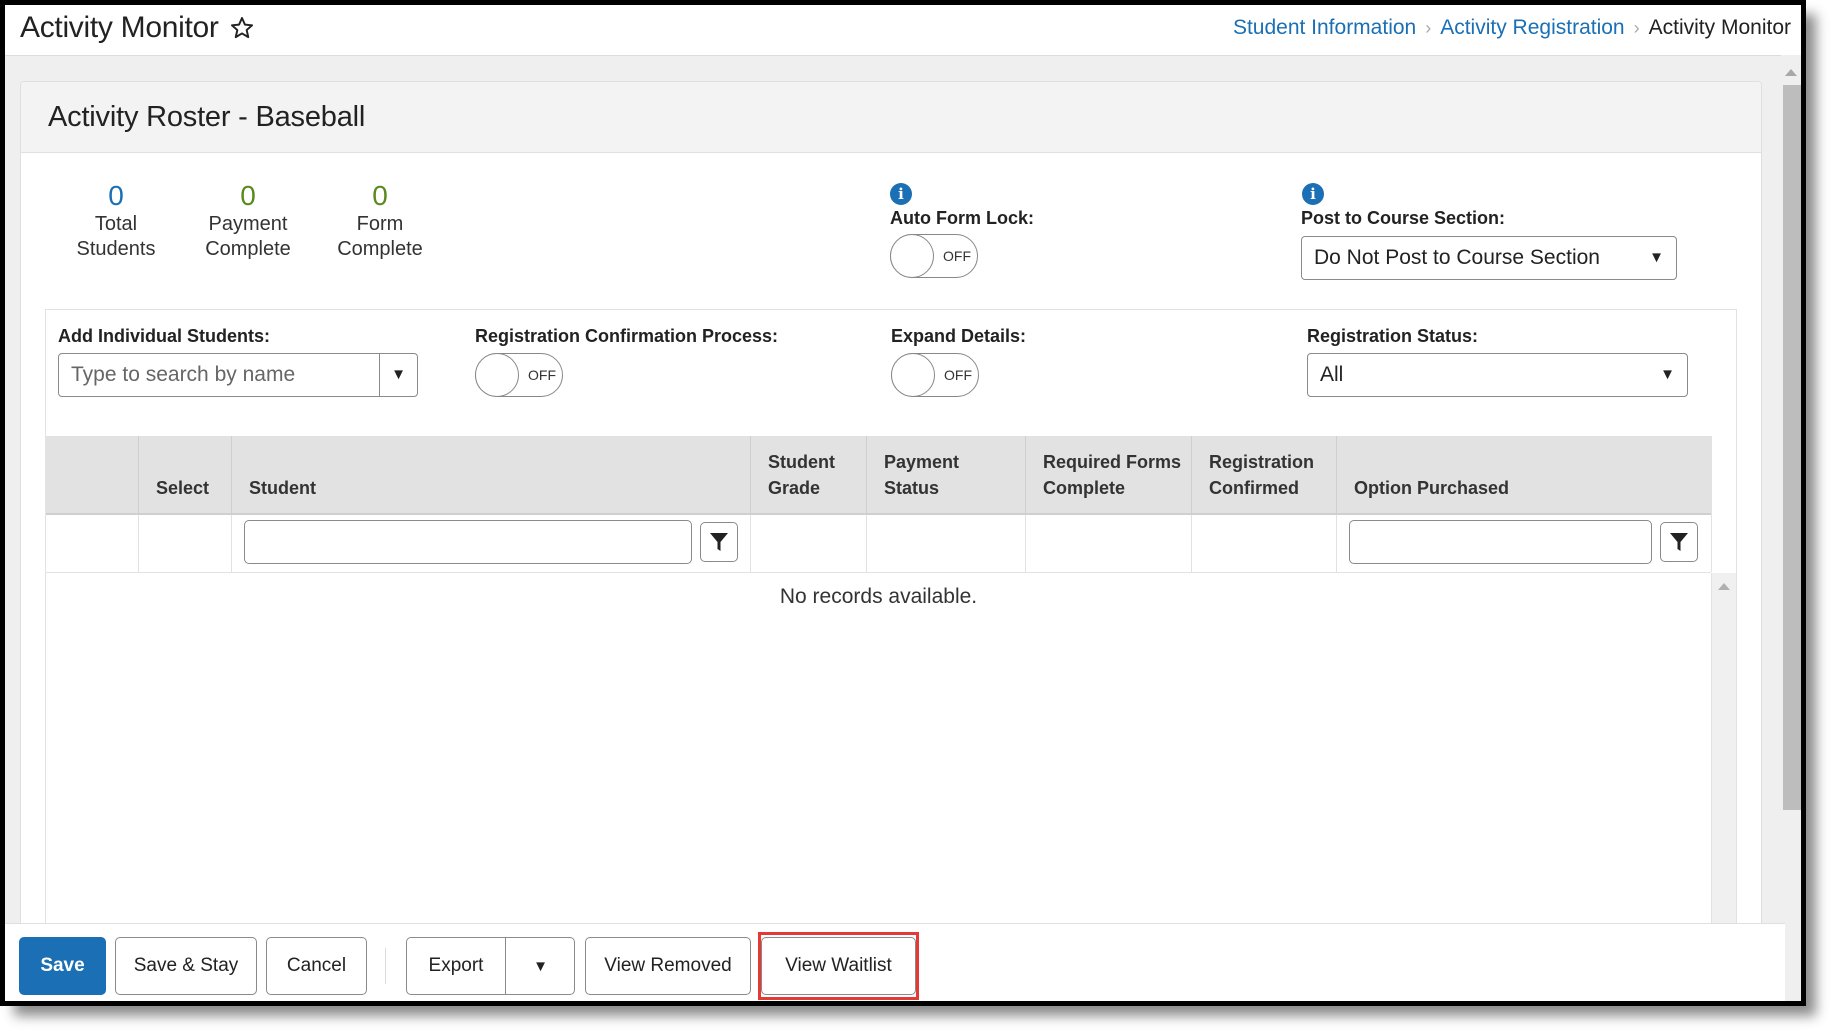 This screenshot has height=1031, width=1831. Describe the element at coordinates (1324, 28) in the screenshot. I see `breadcrumb-student-information: Student Information` at that location.